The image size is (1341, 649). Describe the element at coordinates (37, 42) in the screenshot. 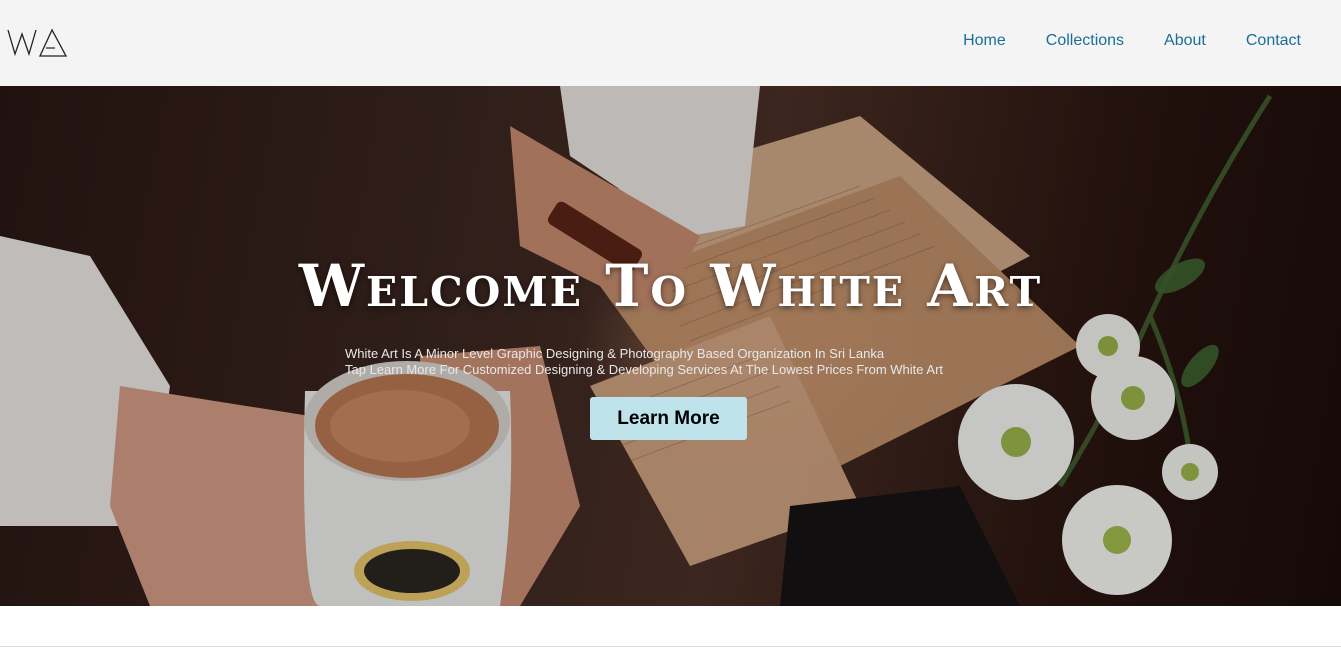

I see `white-art-logo-icon` at that location.